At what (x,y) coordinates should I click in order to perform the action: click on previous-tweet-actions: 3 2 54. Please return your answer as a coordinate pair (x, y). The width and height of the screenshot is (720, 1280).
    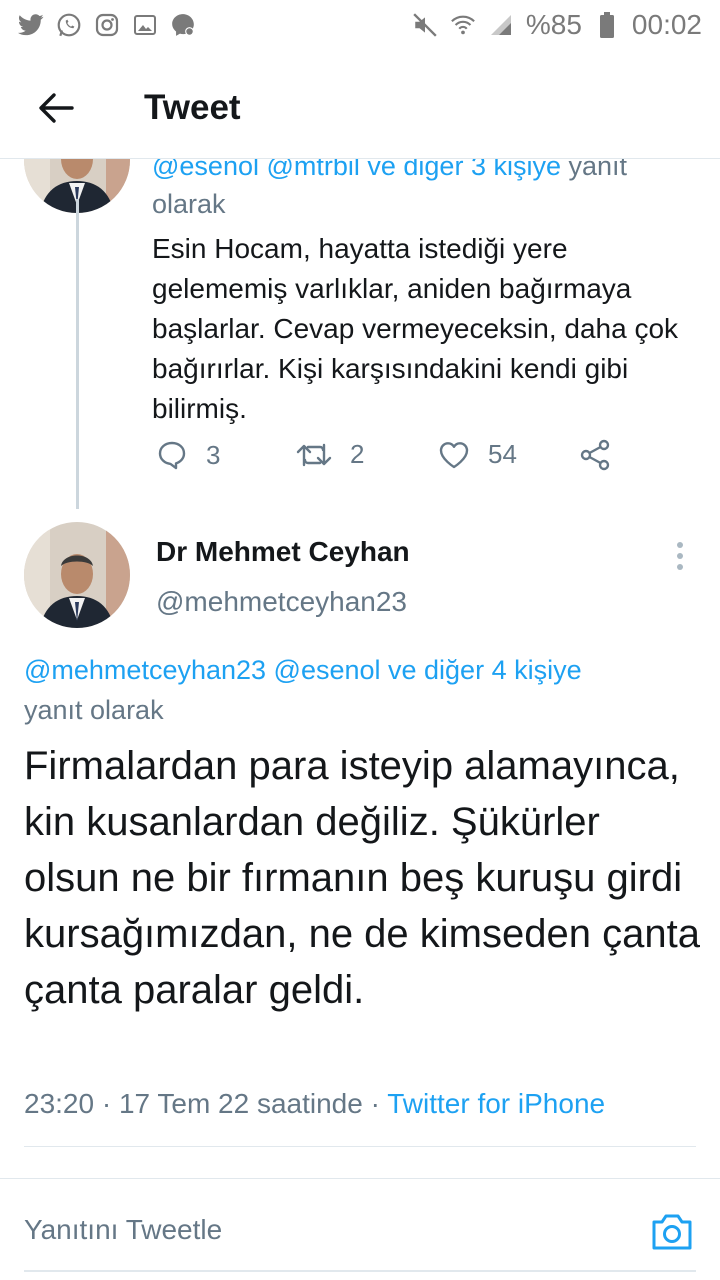
    Looking at the image, I should click on (386, 459).